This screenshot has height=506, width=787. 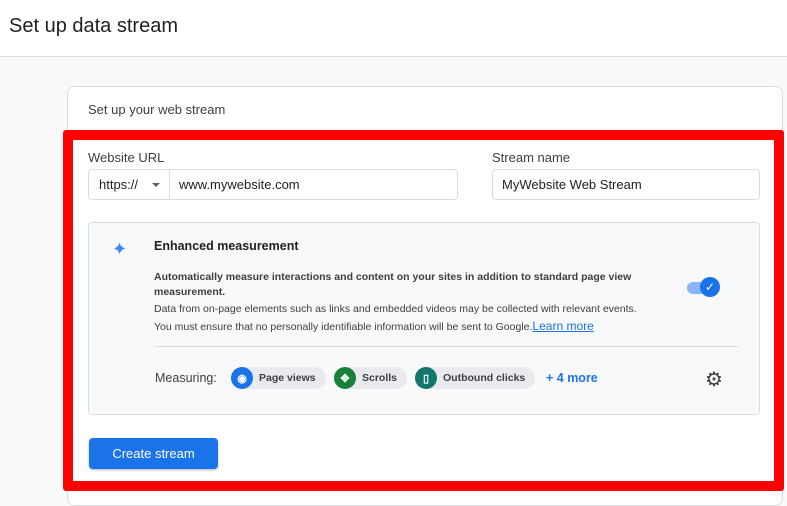 I want to click on card-title: Set up your web stream, so click(x=157, y=109).